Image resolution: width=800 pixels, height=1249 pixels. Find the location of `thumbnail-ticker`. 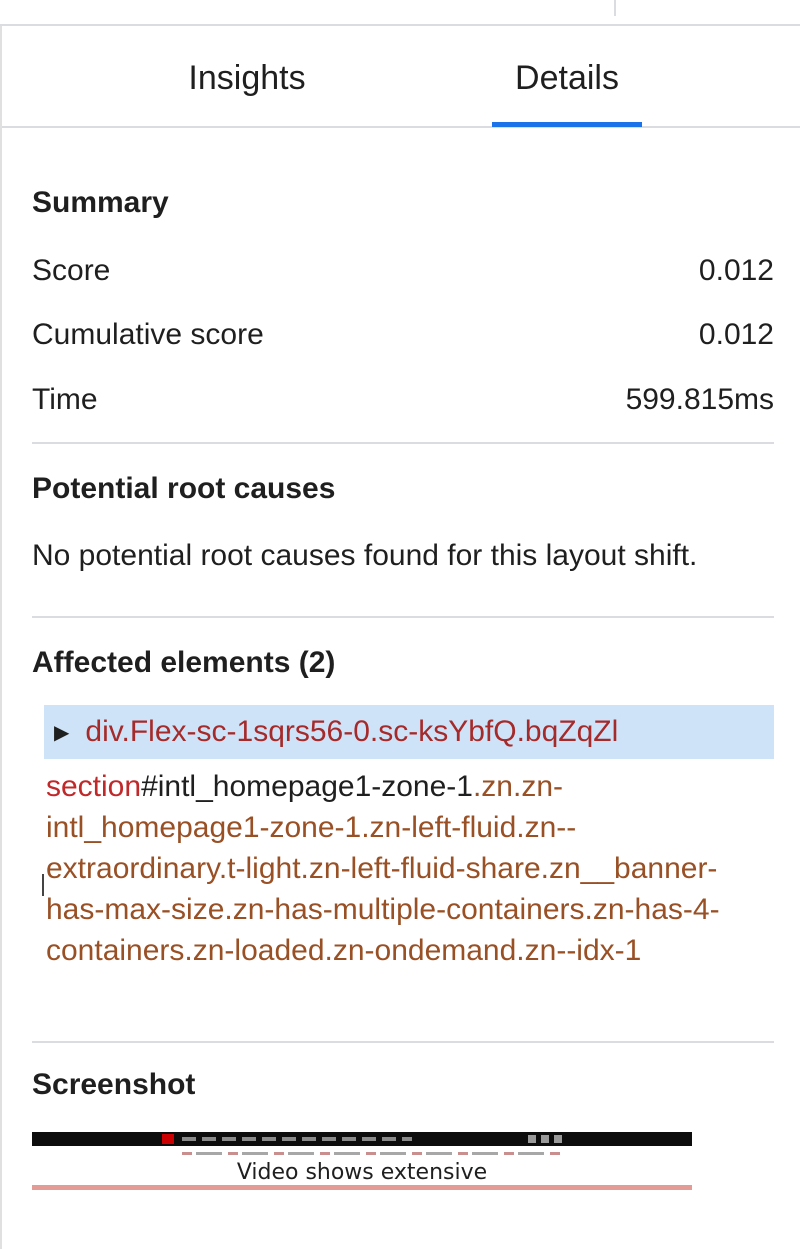

thumbnail-ticker is located at coordinates (372, 1153).